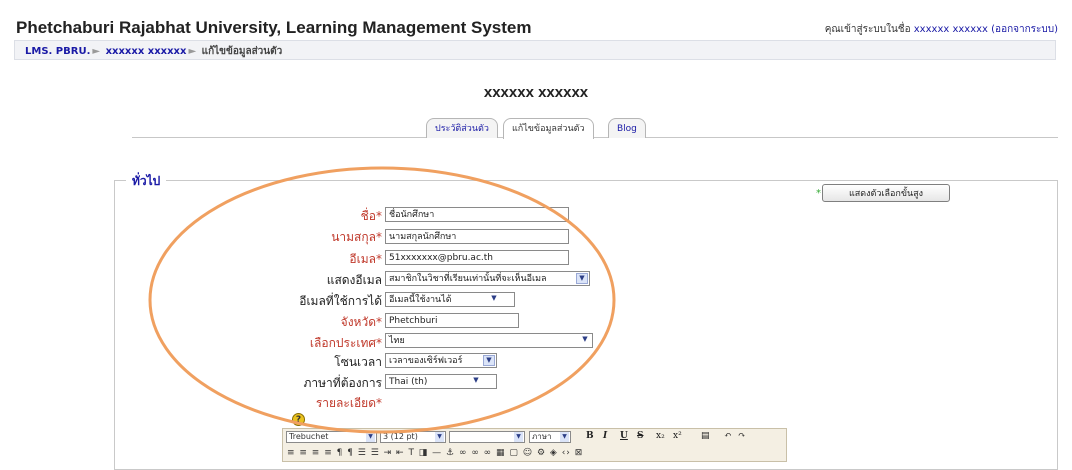 The image size is (1072, 470). What do you see at coordinates (742, 436) in the screenshot?
I see `redo-icon: ↷` at bounding box center [742, 436].